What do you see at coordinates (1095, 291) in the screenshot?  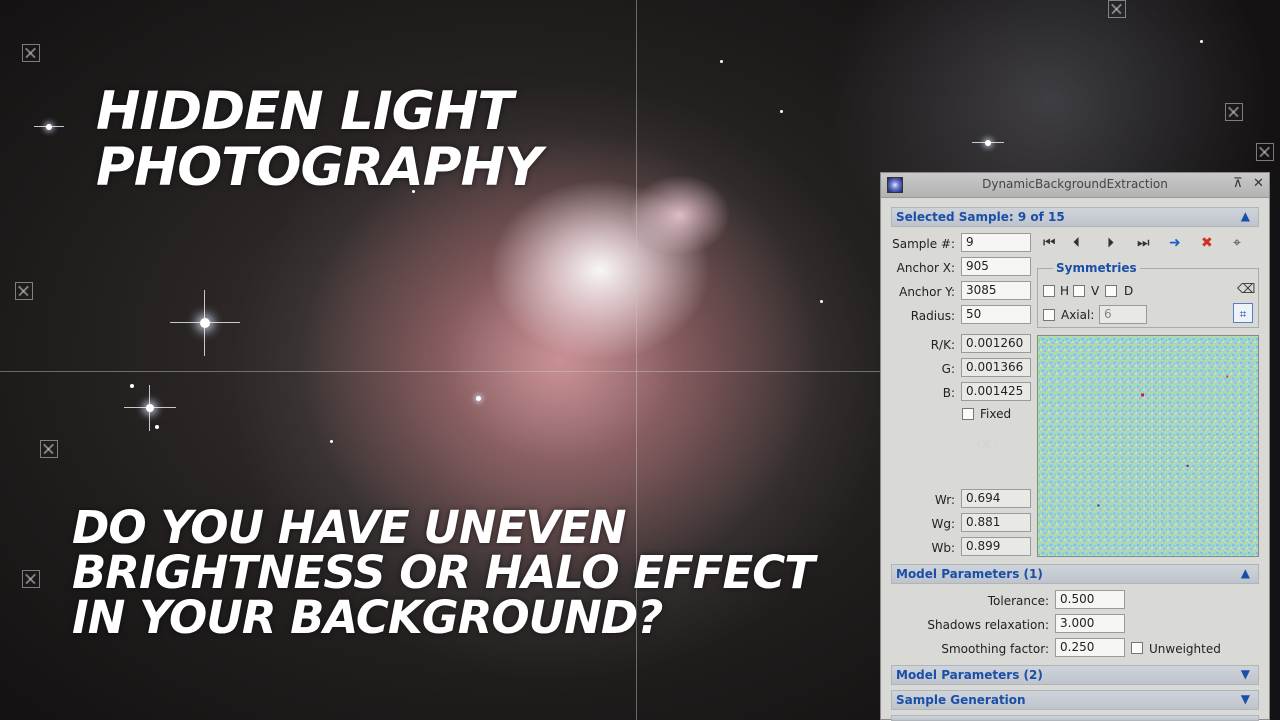 I see `v-label: V` at bounding box center [1095, 291].